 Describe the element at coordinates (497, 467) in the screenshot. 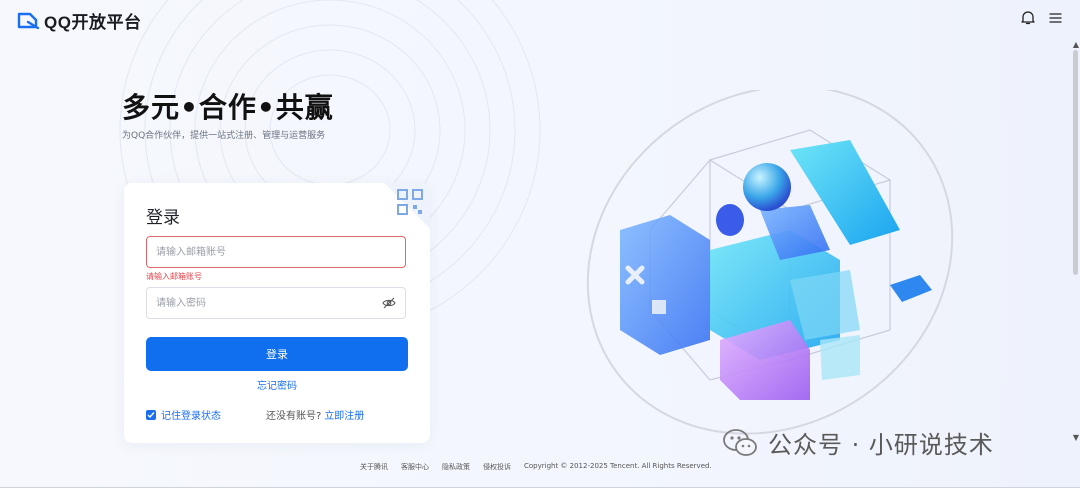

I see `footer-link-complaint: 侵权投诉` at that location.